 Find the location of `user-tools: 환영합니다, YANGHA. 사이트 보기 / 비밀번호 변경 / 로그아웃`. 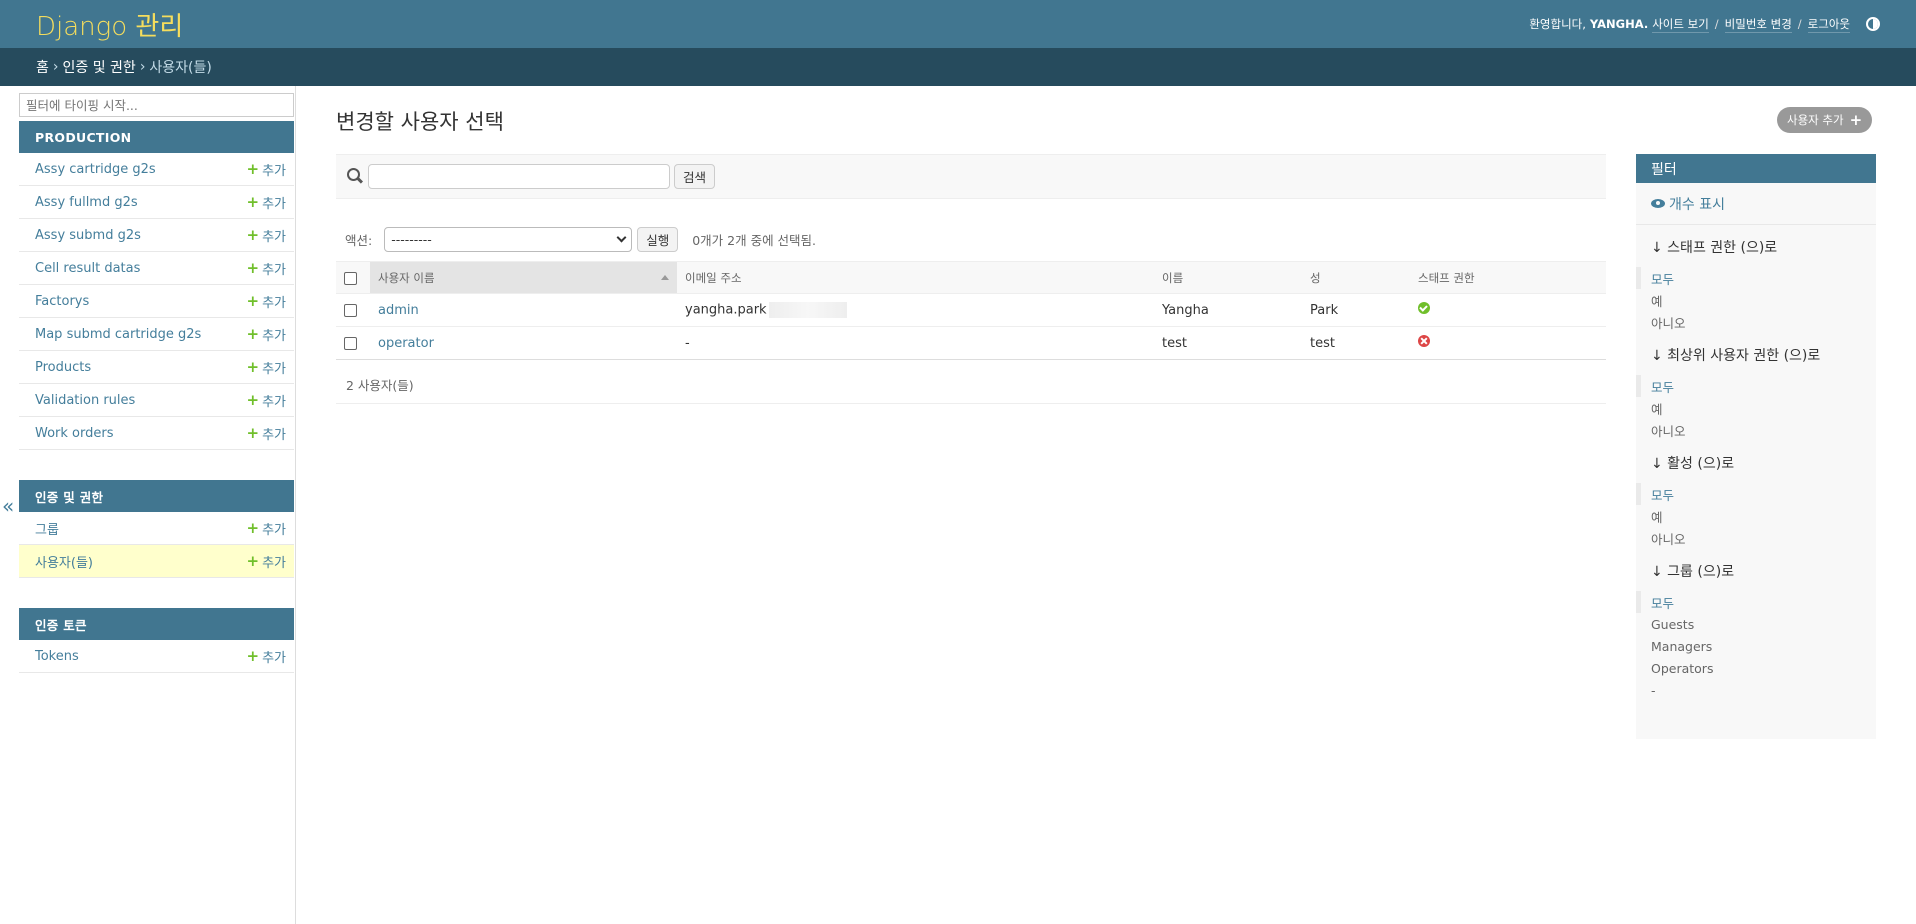

user-tools: 환영합니다, YANGHA. 사이트 보기 / 비밀번호 변경 / 로그아웃 is located at coordinates (1704, 24).